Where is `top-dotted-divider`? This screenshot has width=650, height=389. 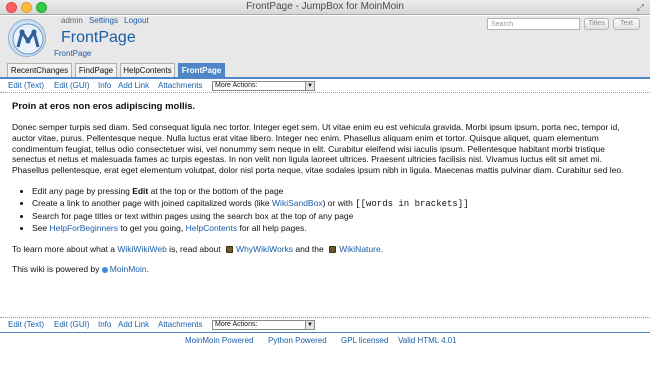
top-dotted-divider is located at coordinates (325, 92).